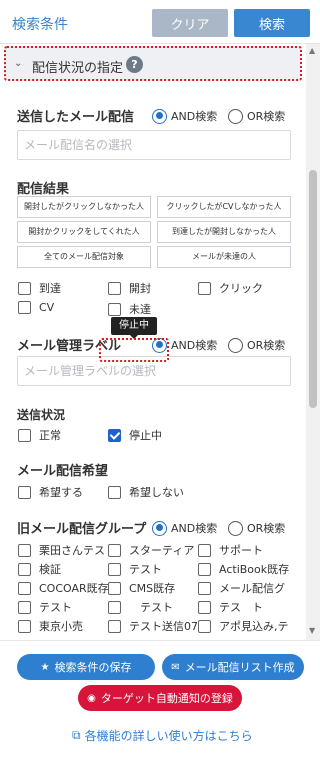  I want to click on result-chip: クリックしたがCVしなかった人, so click(224, 207).